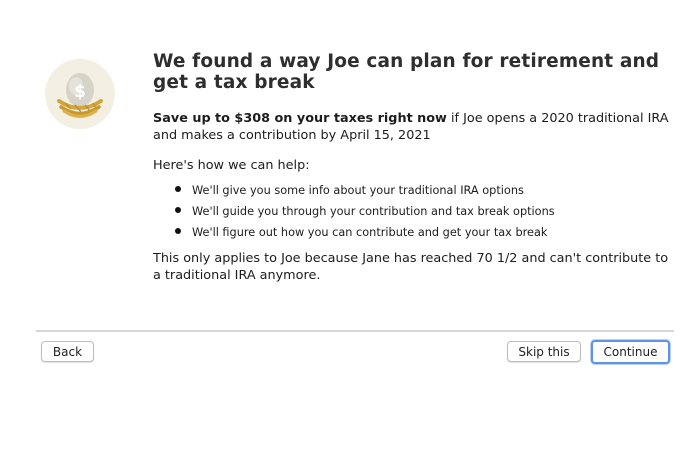 This screenshot has height=455, width=690. Describe the element at coordinates (544, 351) in the screenshot. I see `skip-button: Skip this` at that location.